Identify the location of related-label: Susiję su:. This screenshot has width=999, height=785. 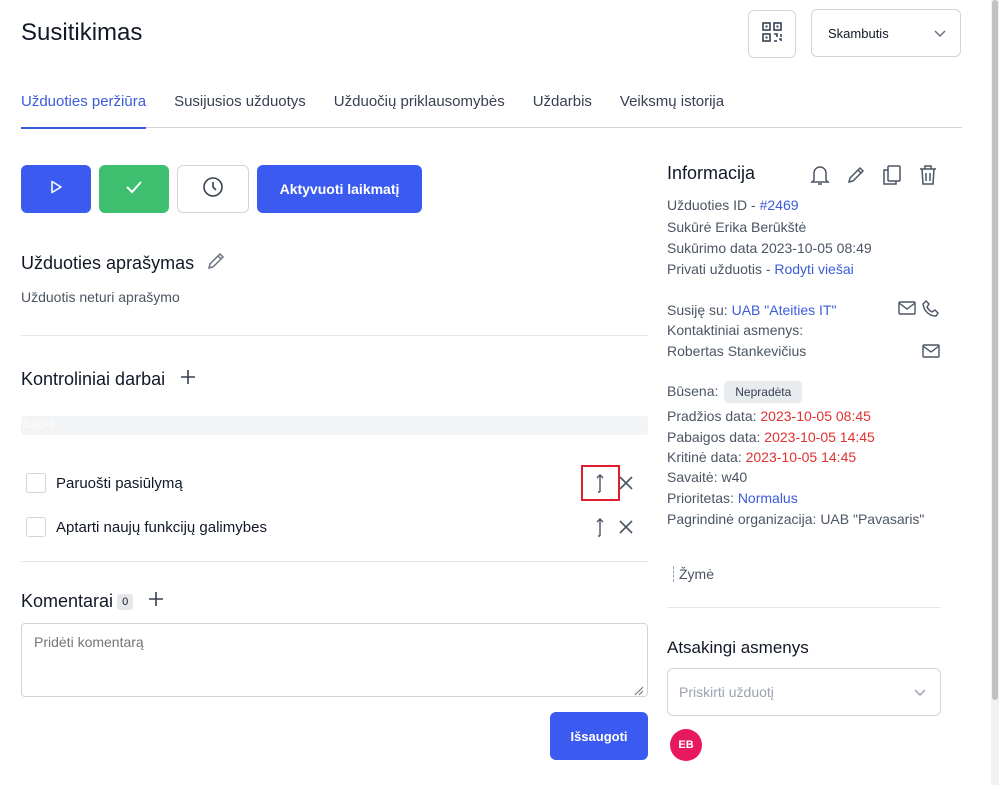
(699, 310).